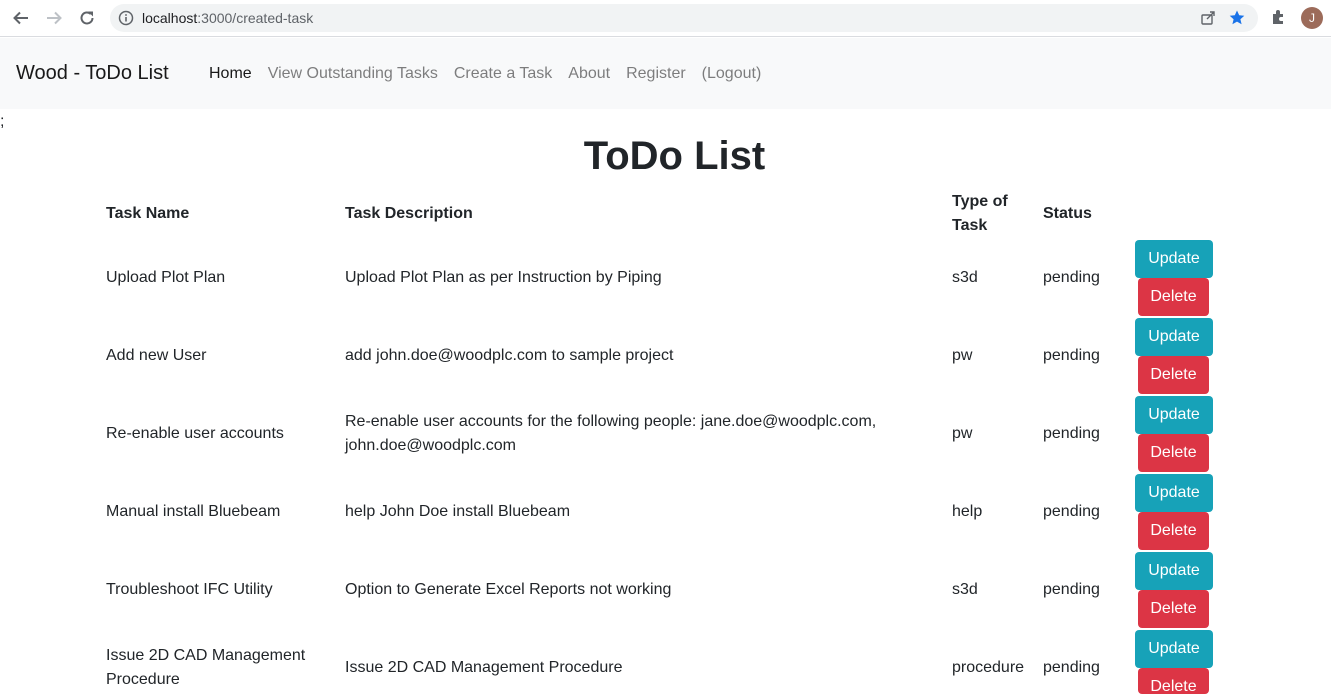 This screenshot has width=1331, height=694. I want to click on info-icon, so click(126, 20).